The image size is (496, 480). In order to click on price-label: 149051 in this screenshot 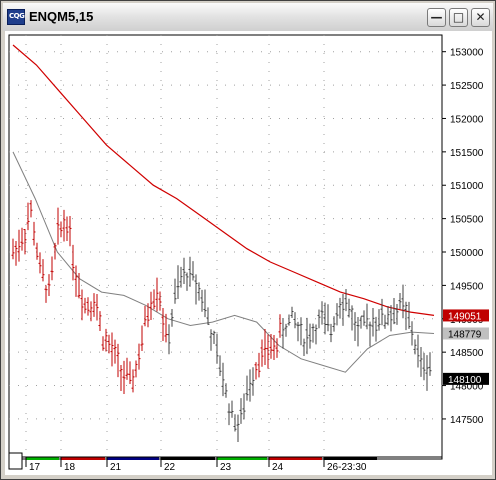, I will do `click(465, 316)`.